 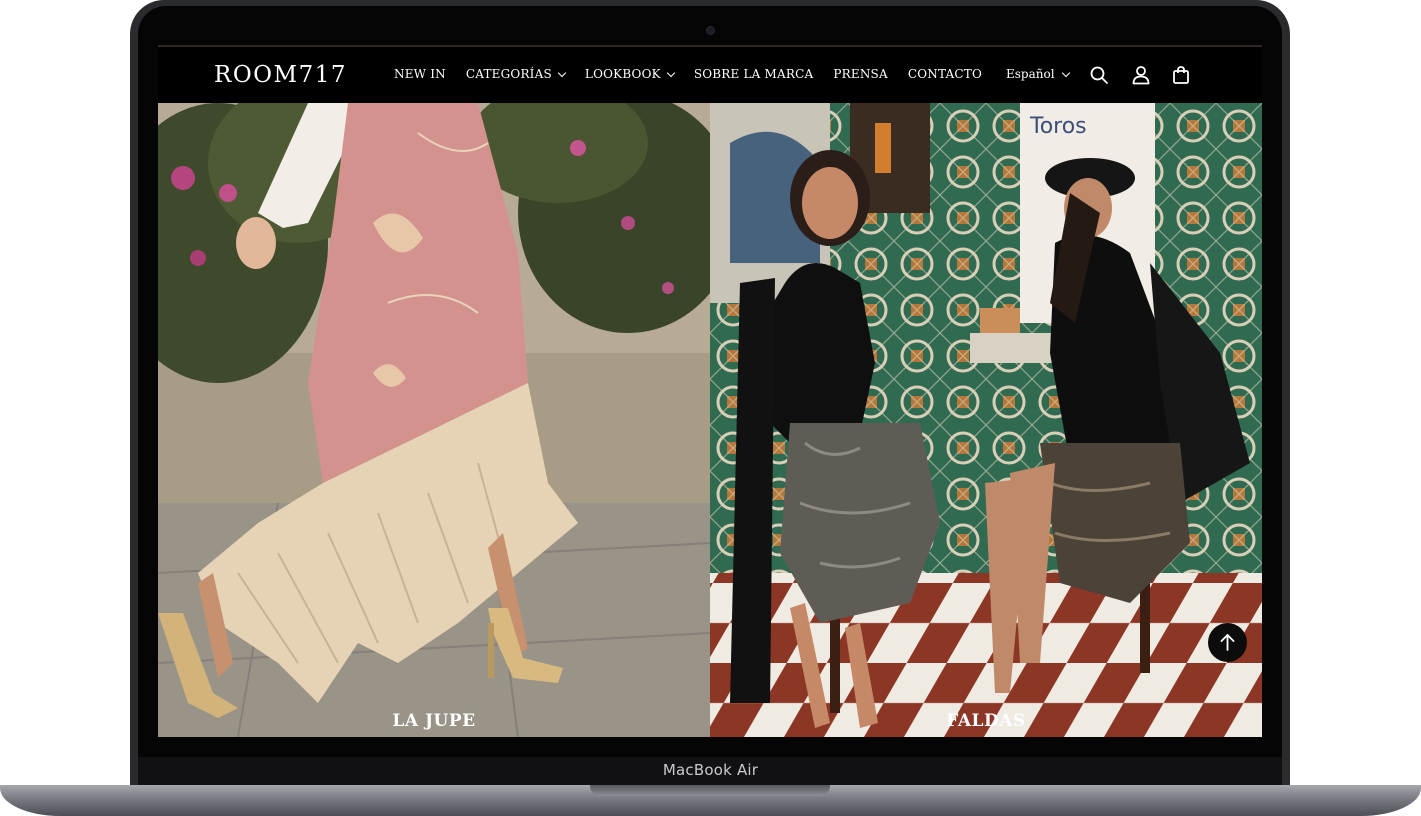 I want to click on language-selector: Español, so click(x=1038, y=74).